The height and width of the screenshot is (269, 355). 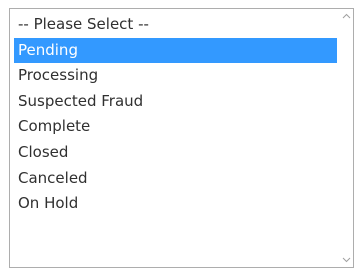 I want to click on chevron-down-icon, so click(x=346, y=260).